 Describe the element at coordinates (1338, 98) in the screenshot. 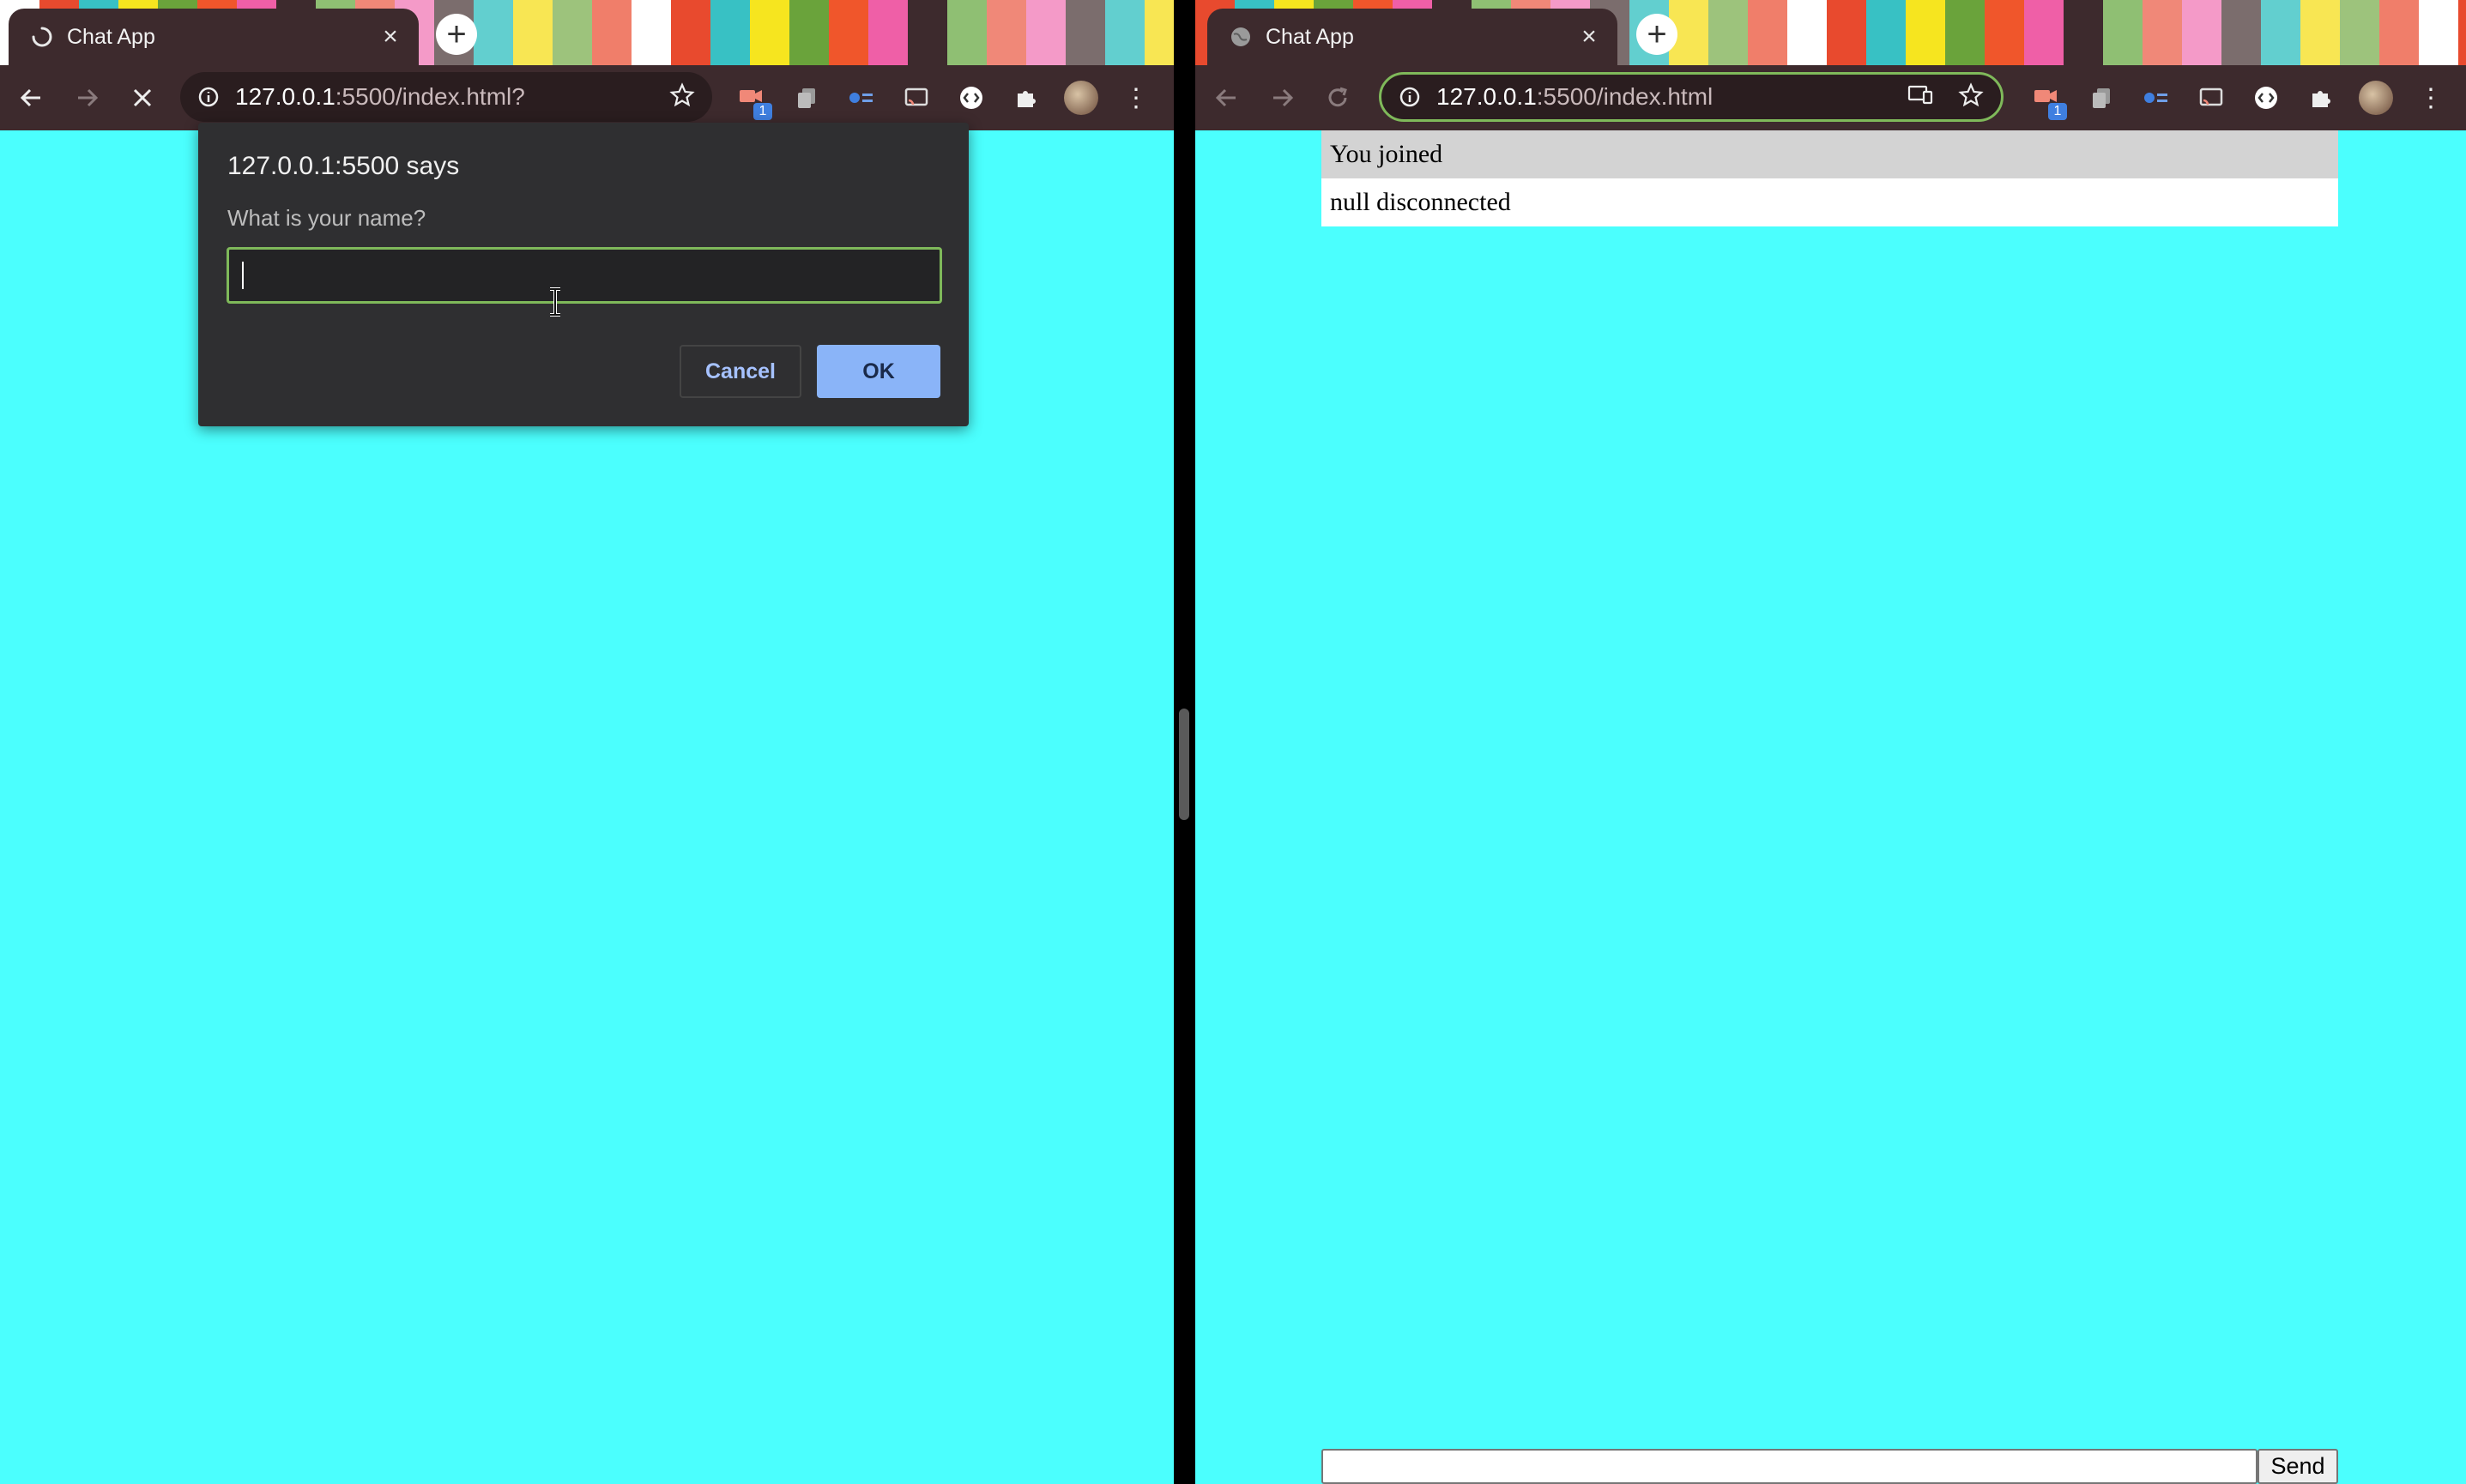

I see `reload-icon` at that location.